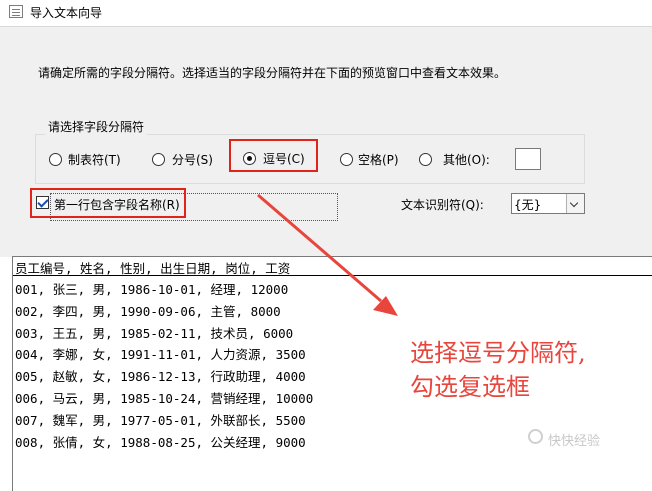 The width and height of the screenshot is (652, 491). What do you see at coordinates (574, 441) in the screenshot?
I see `watermark-text: 快快经验` at bounding box center [574, 441].